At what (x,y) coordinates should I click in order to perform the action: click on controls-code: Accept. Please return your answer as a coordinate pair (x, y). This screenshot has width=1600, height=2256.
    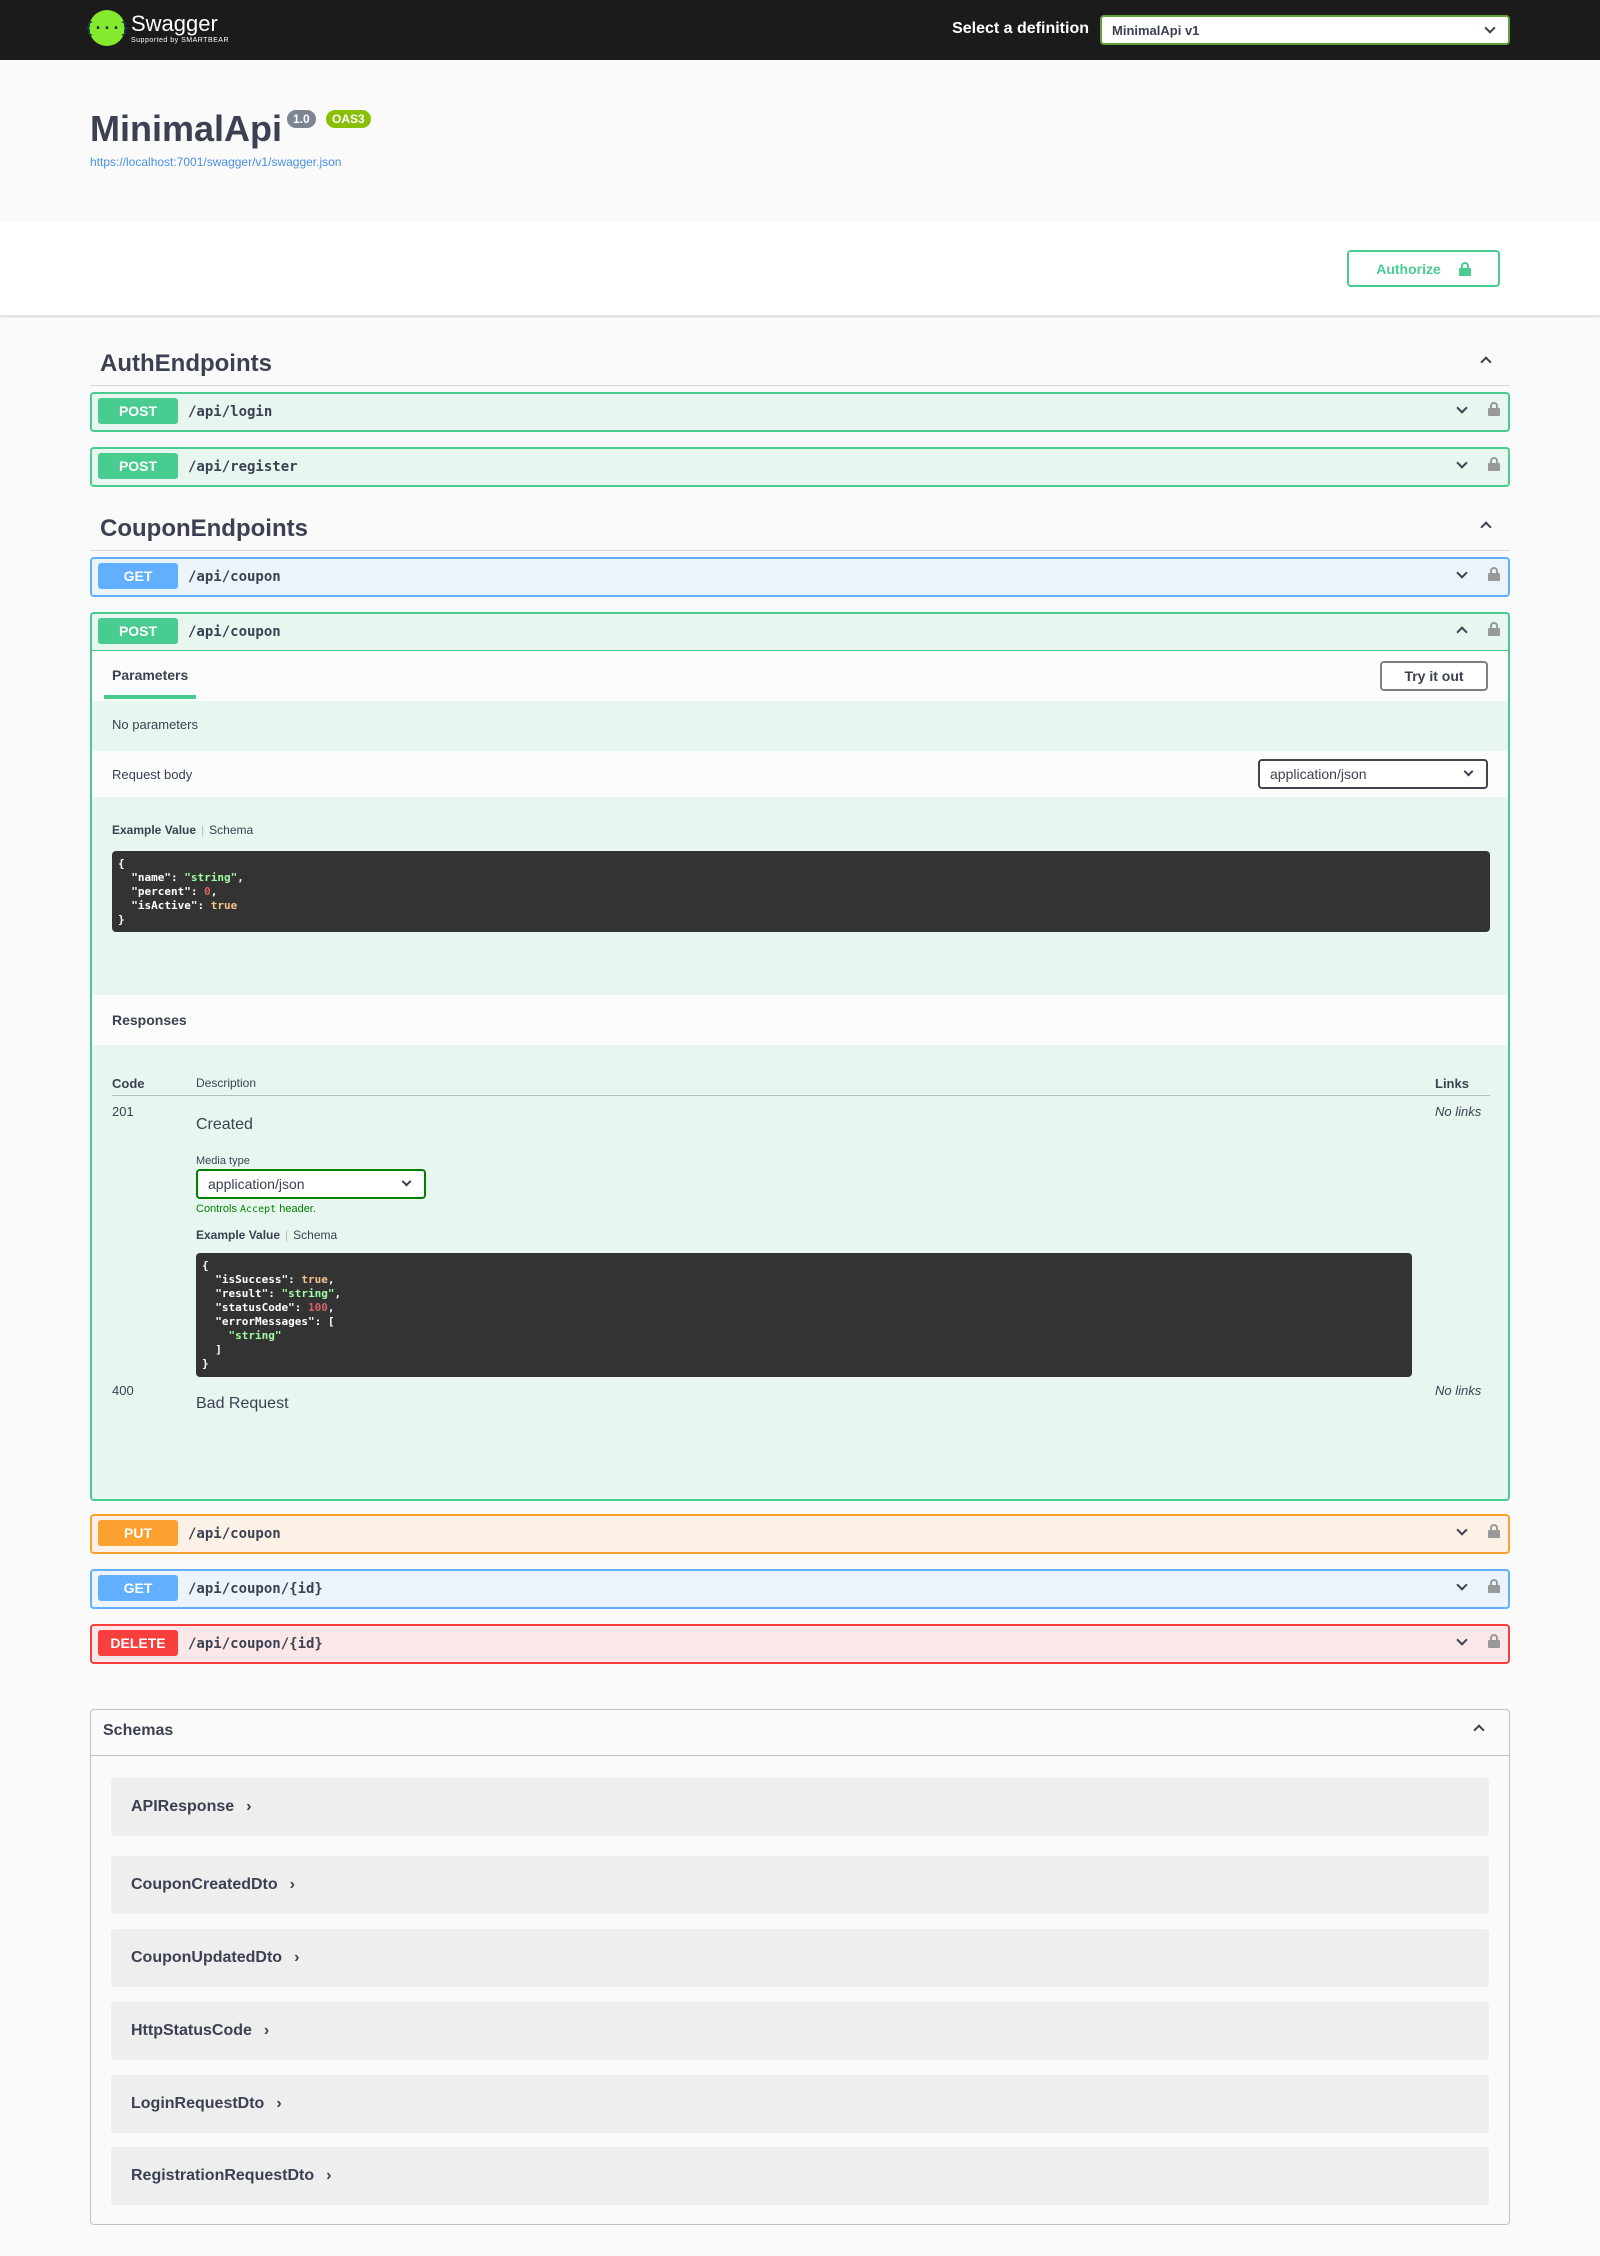
    Looking at the image, I should click on (258, 1209).